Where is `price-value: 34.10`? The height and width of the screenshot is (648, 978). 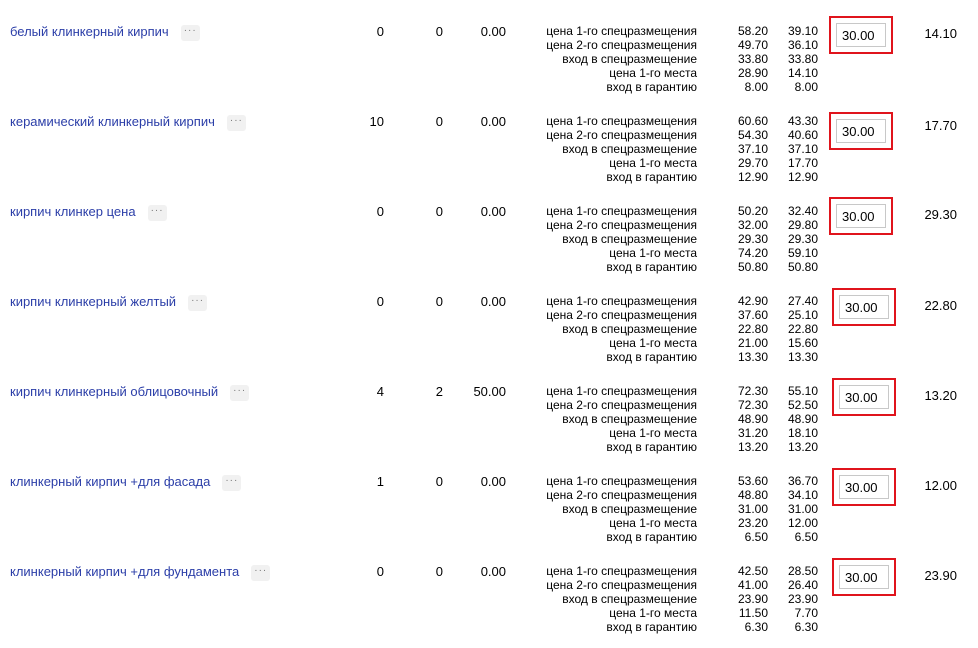
price-value: 34.10 is located at coordinates (802, 495).